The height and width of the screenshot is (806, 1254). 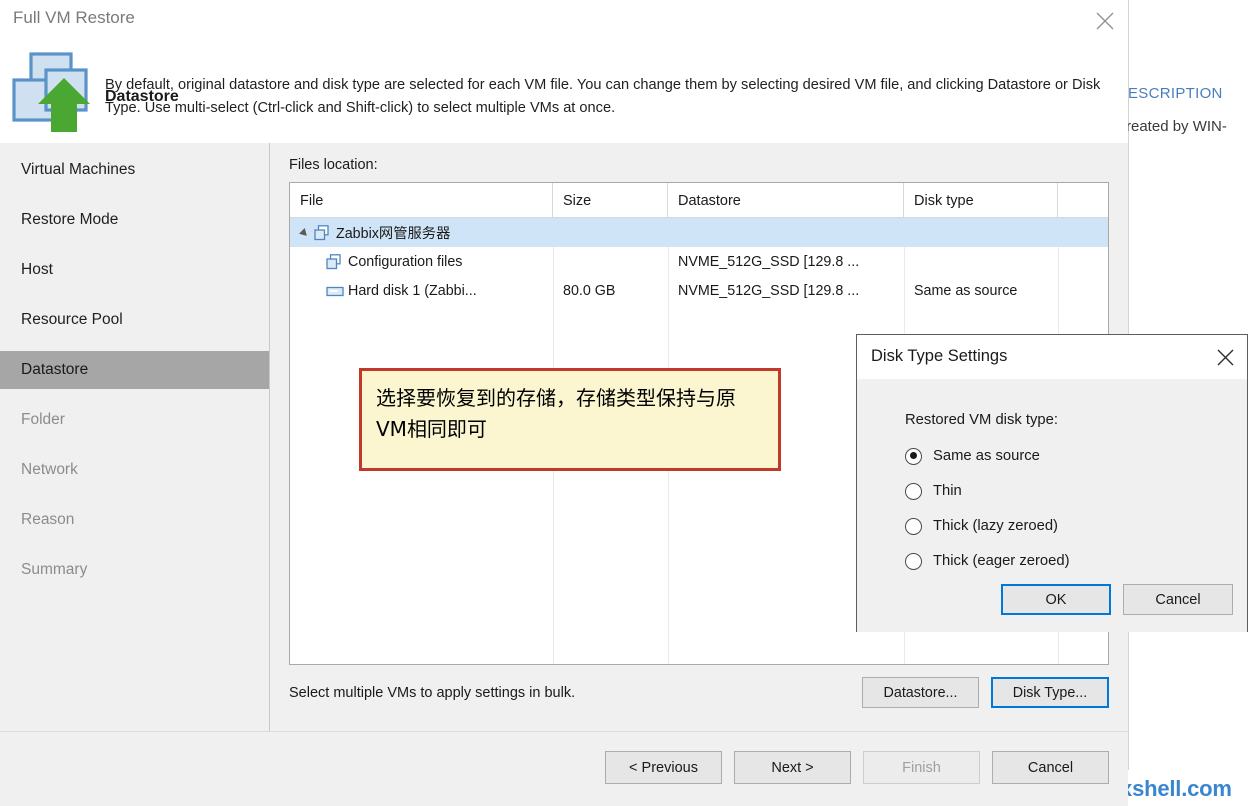 I want to click on table-header-row: File Size Datastore Disk type, so click(x=699, y=200).